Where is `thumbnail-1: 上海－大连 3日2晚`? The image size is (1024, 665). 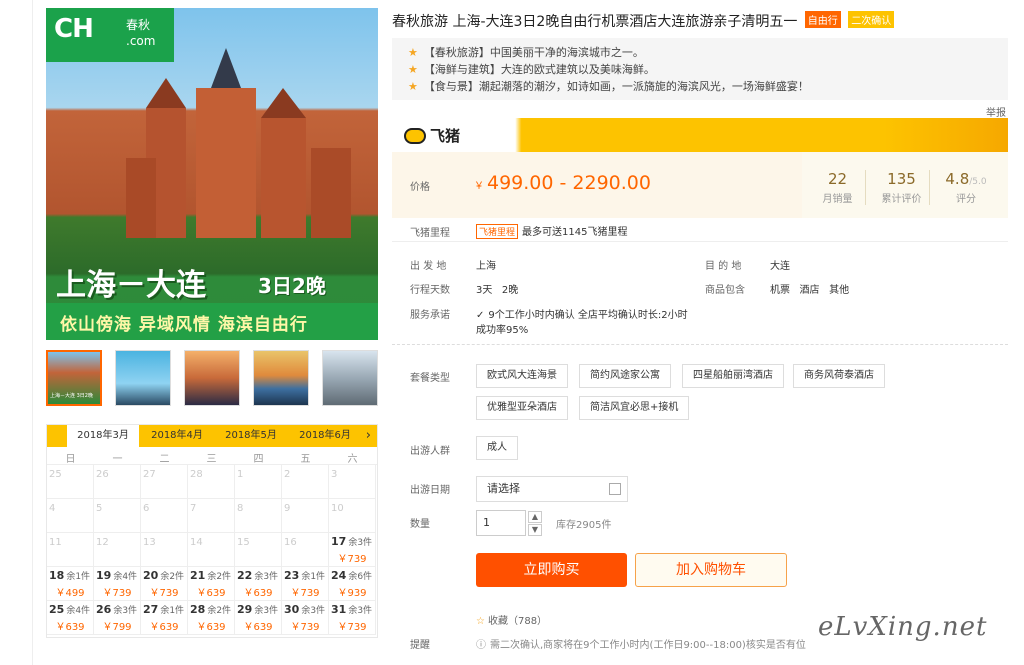 thumbnail-1: 上海－大连 3日2晚 is located at coordinates (74, 378).